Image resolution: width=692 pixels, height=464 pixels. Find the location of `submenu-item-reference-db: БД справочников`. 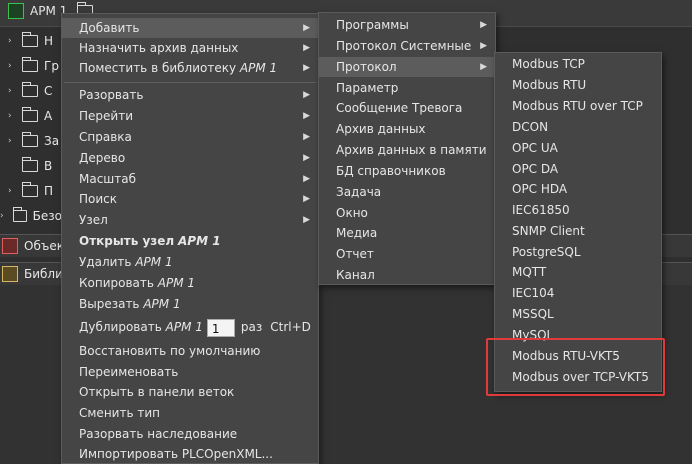

submenu-item-reference-db: БД справочников is located at coordinates (407, 171).